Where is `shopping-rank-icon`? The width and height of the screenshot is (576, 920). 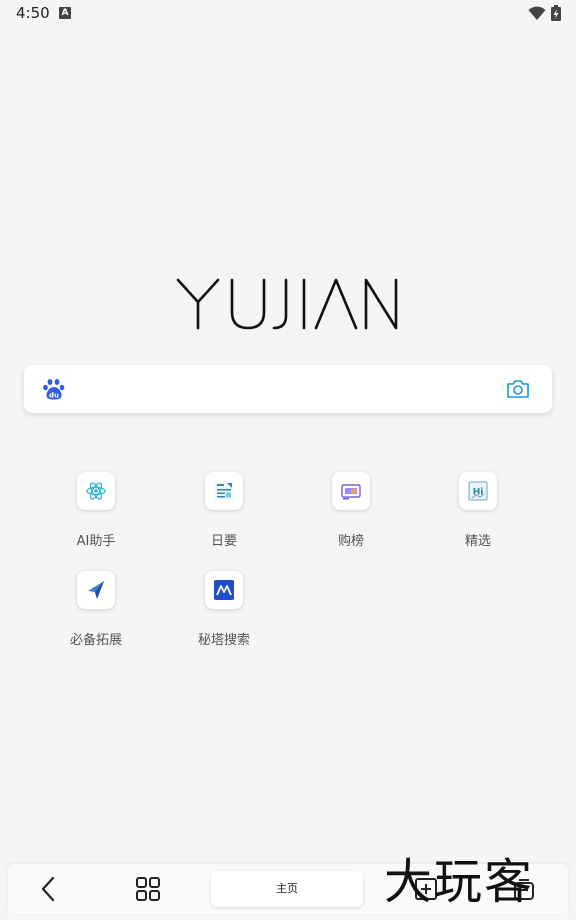 shopping-rank-icon is located at coordinates (351, 492).